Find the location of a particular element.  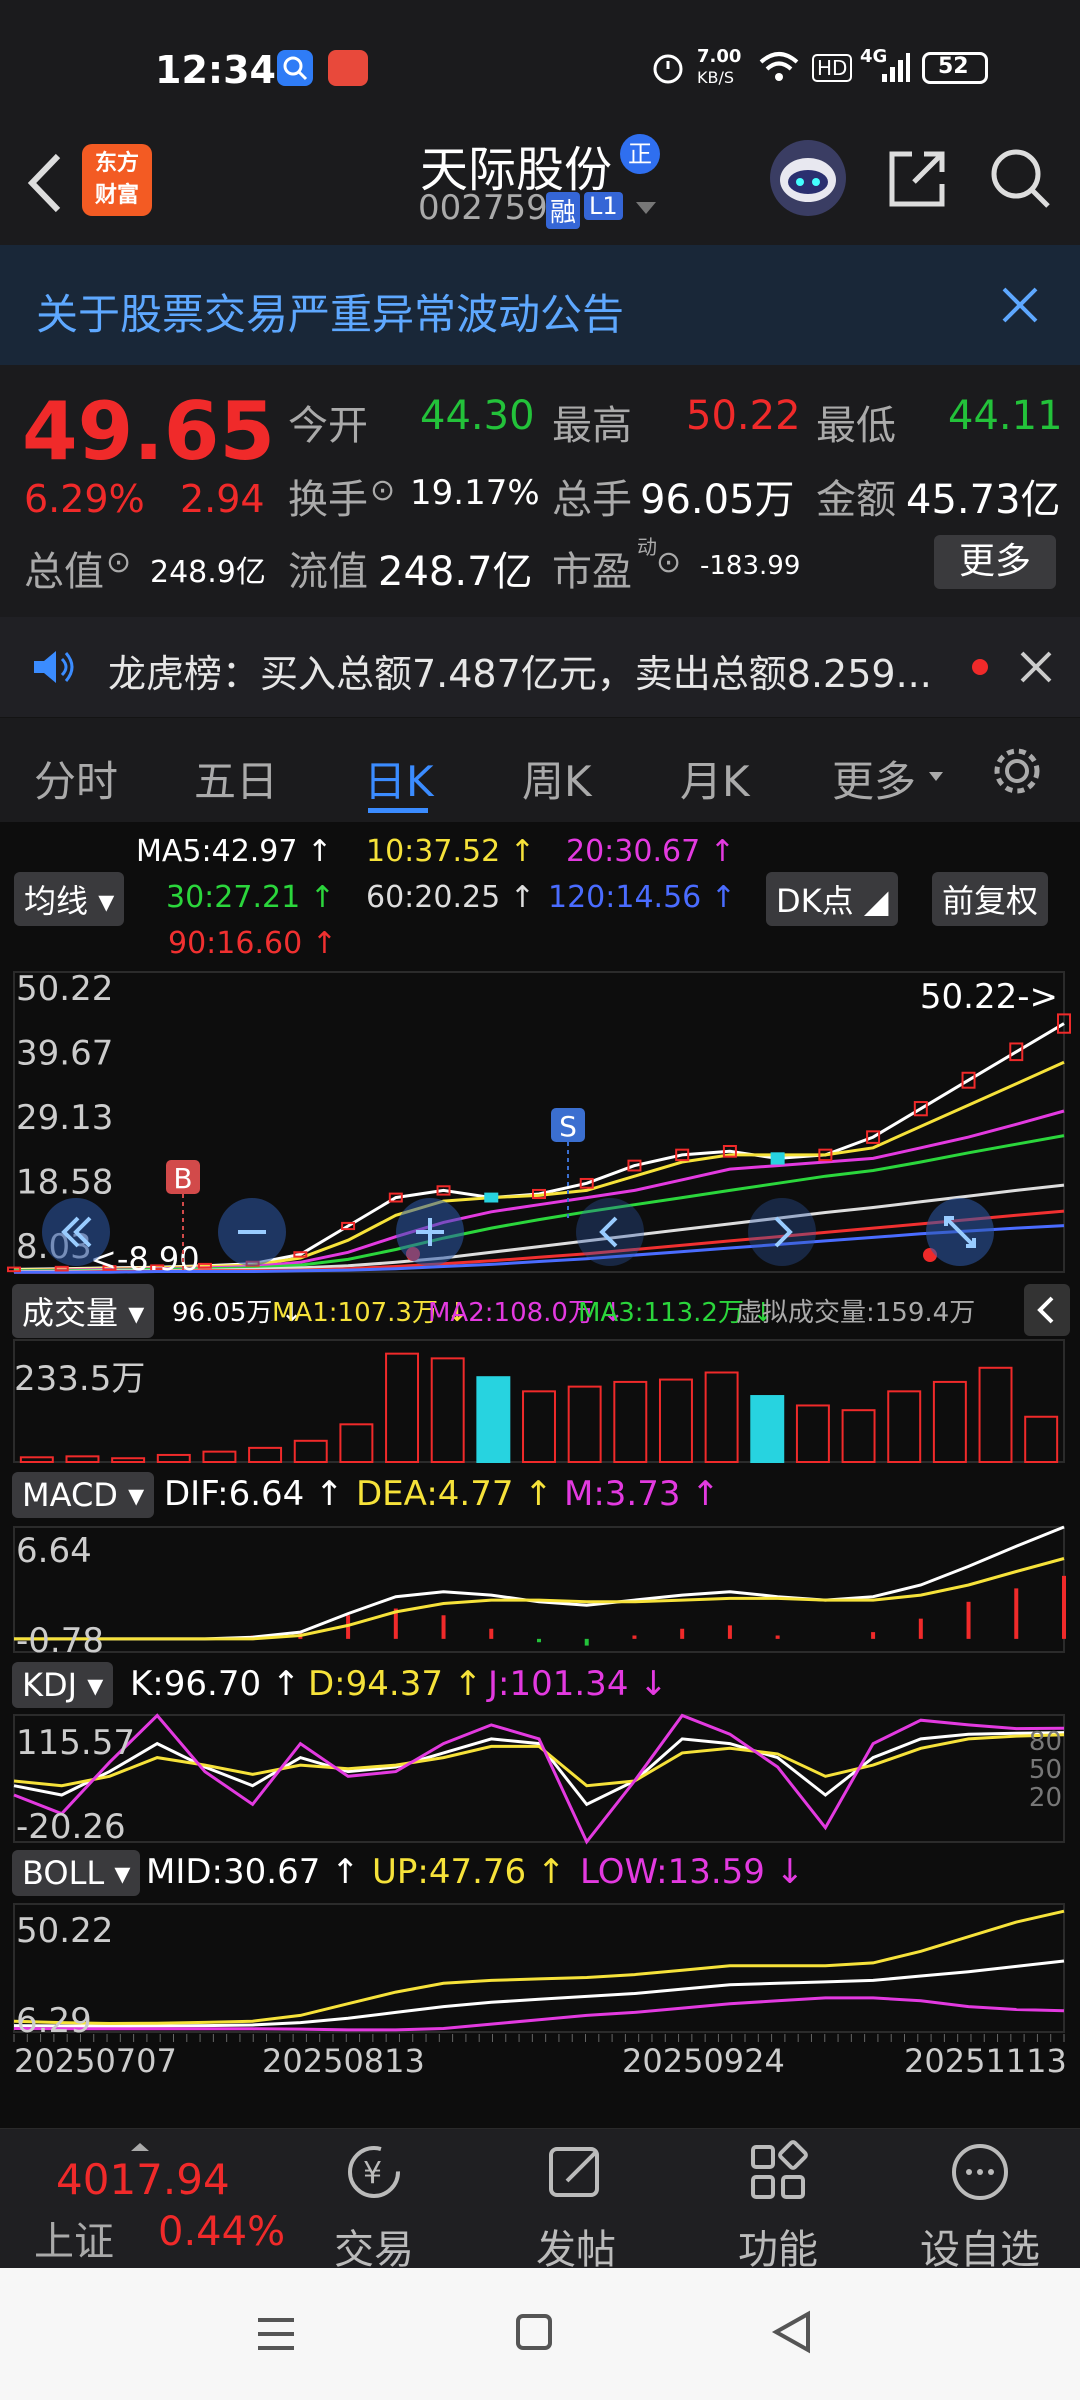

kdj-j-line is located at coordinates (539, 1779).